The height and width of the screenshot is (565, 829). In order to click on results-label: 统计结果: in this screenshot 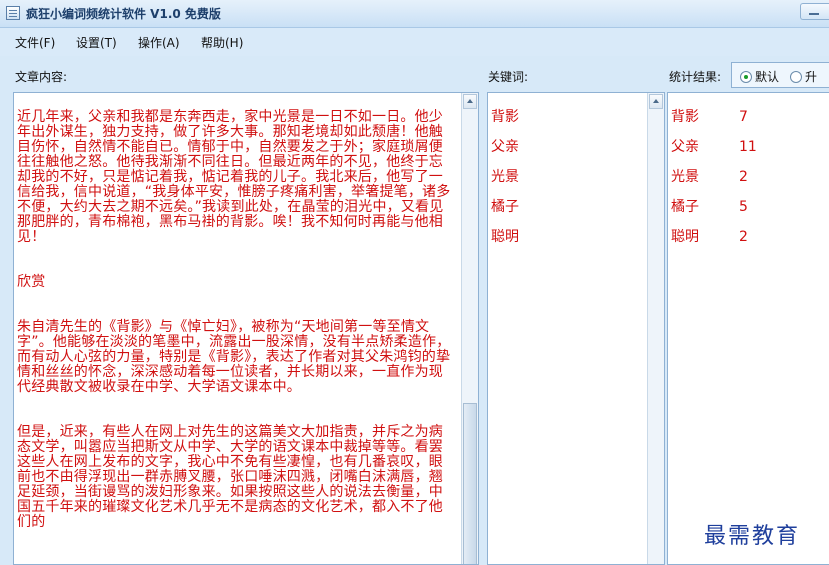, I will do `click(695, 77)`.